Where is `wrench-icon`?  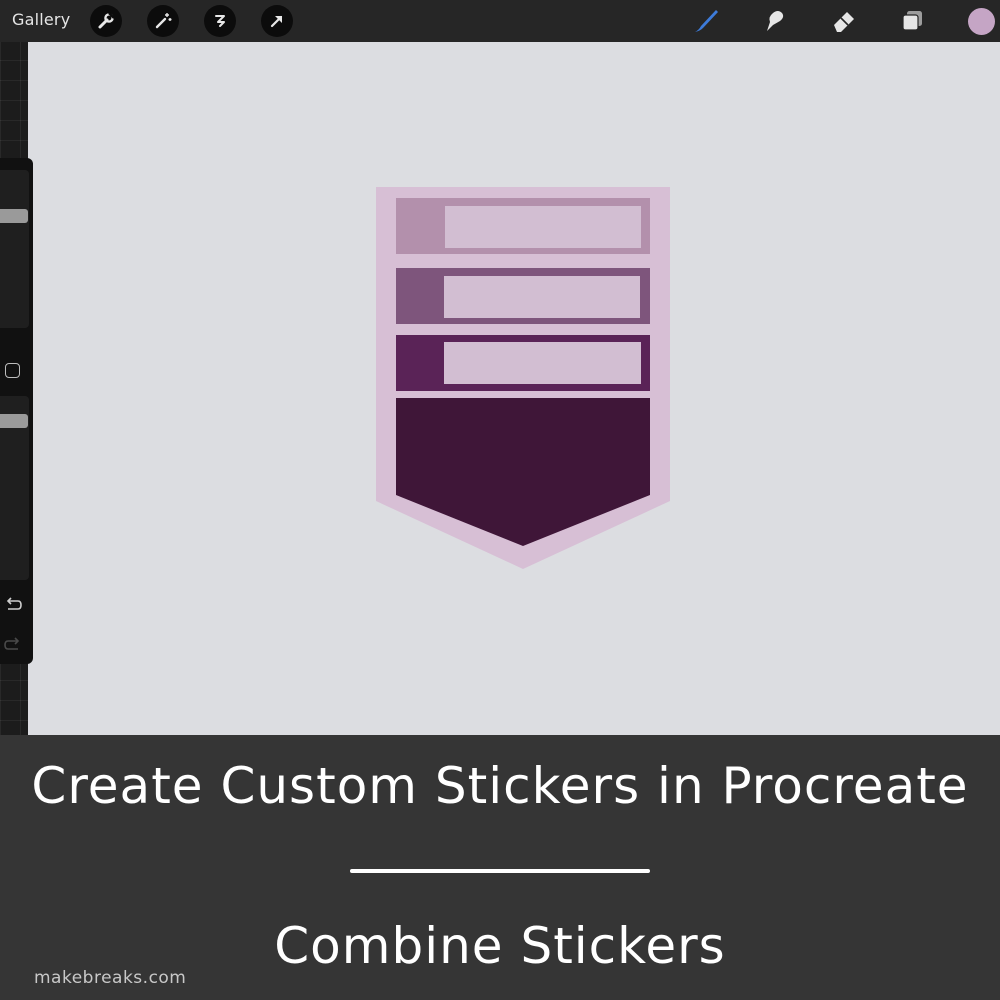
wrench-icon is located at coordinates (106, 20).